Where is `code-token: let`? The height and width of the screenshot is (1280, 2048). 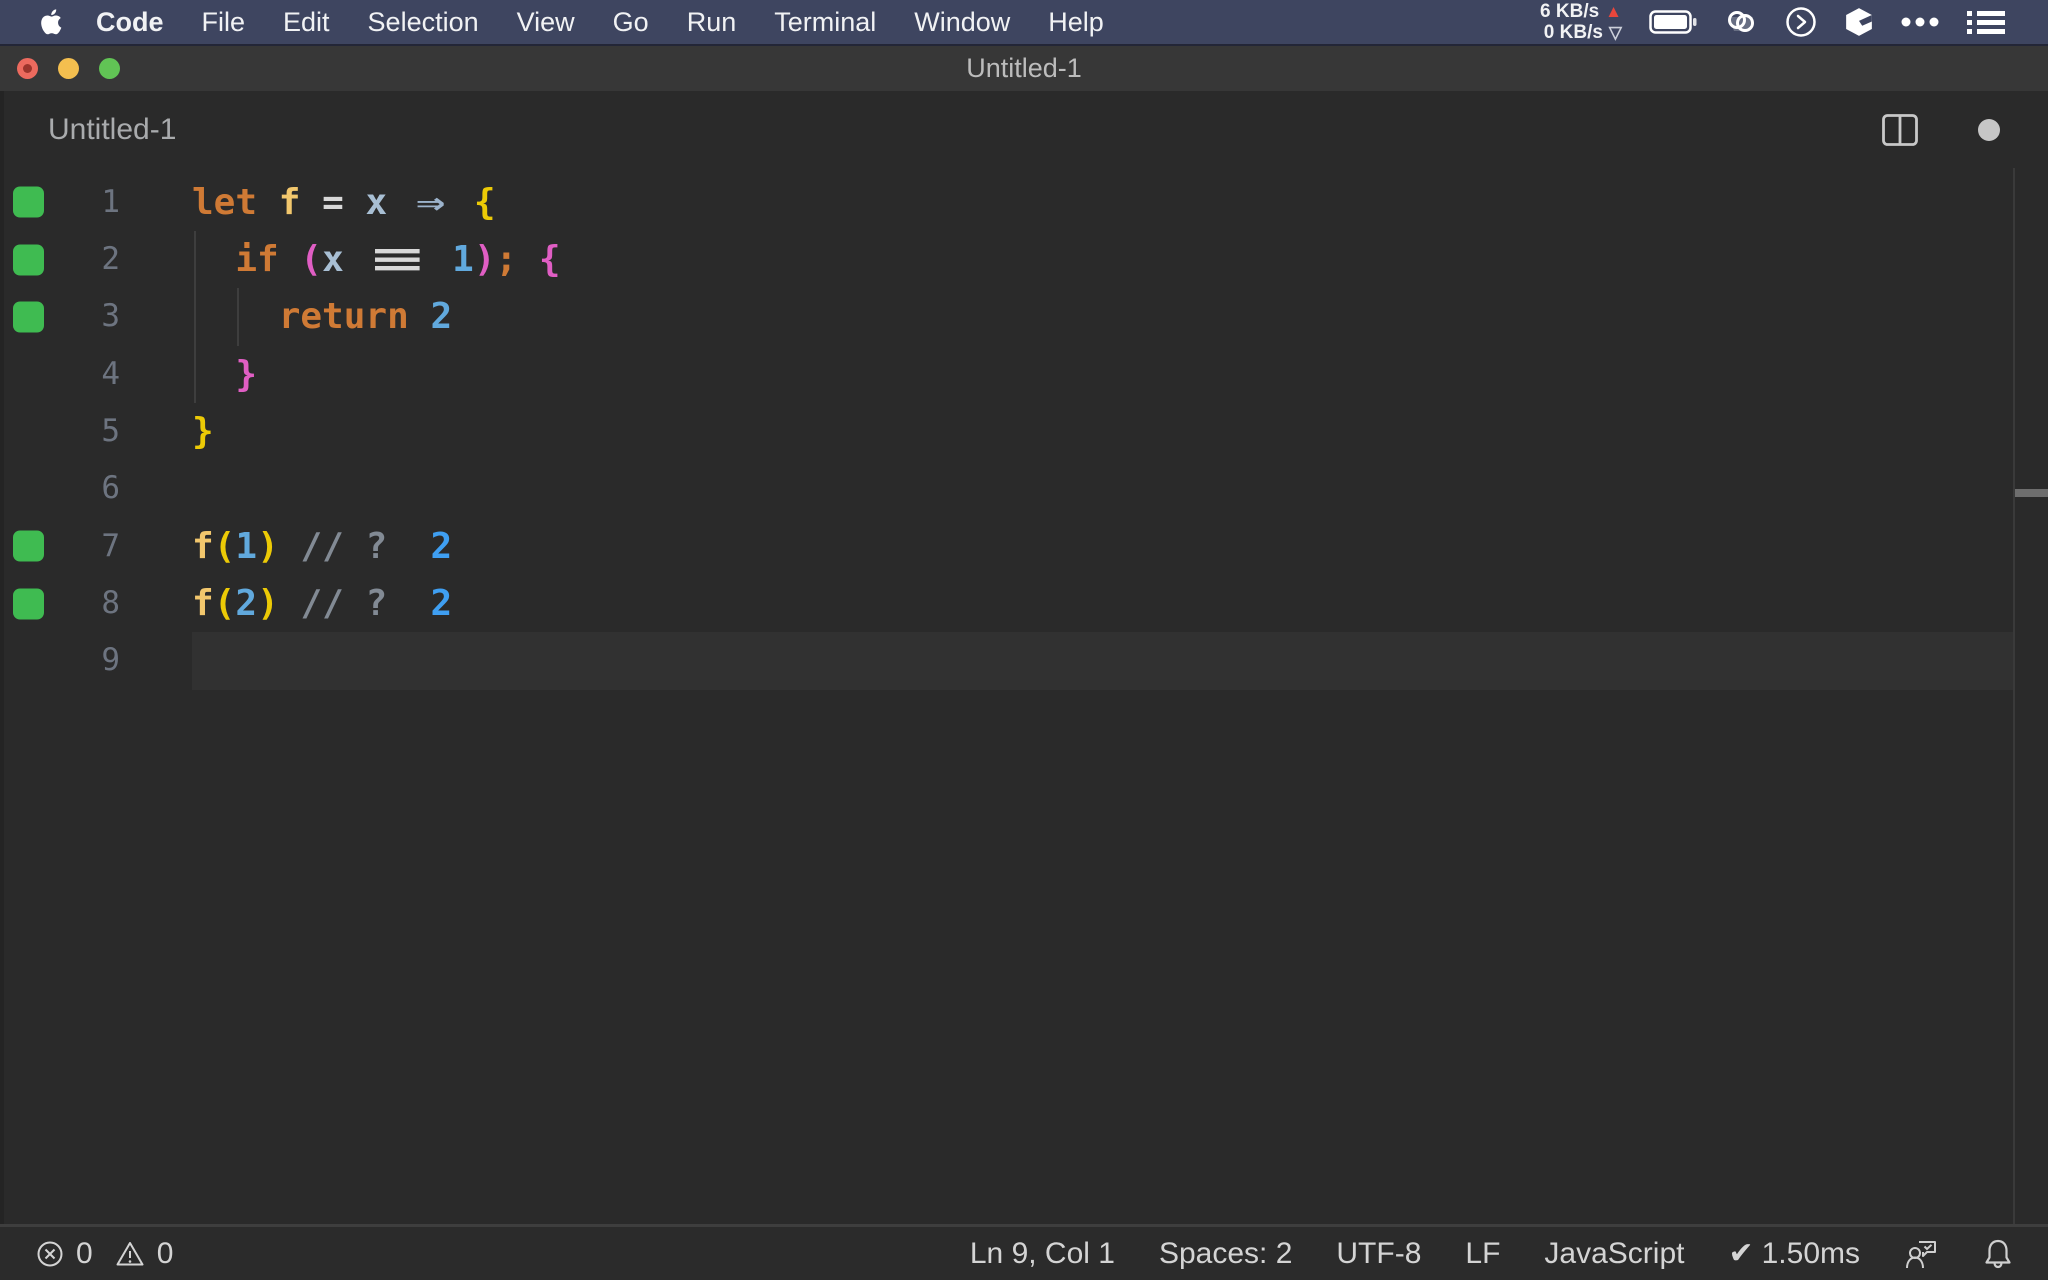 code-token: let is located at coordinates (225, 202).